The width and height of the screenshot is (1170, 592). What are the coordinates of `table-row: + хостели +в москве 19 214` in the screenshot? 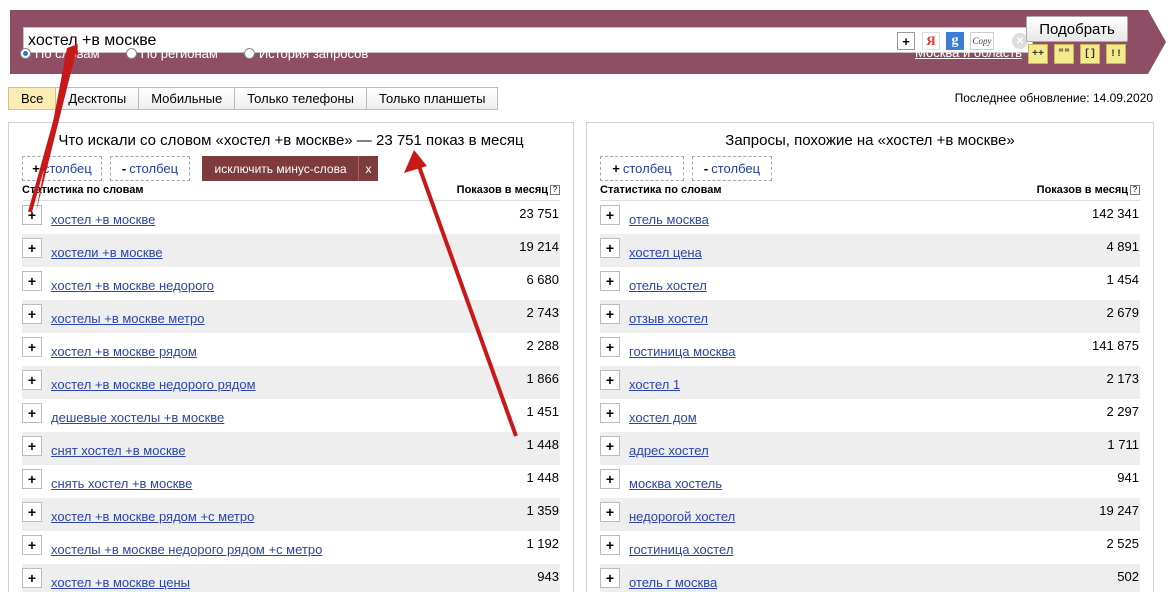 It's located at (291, 250).